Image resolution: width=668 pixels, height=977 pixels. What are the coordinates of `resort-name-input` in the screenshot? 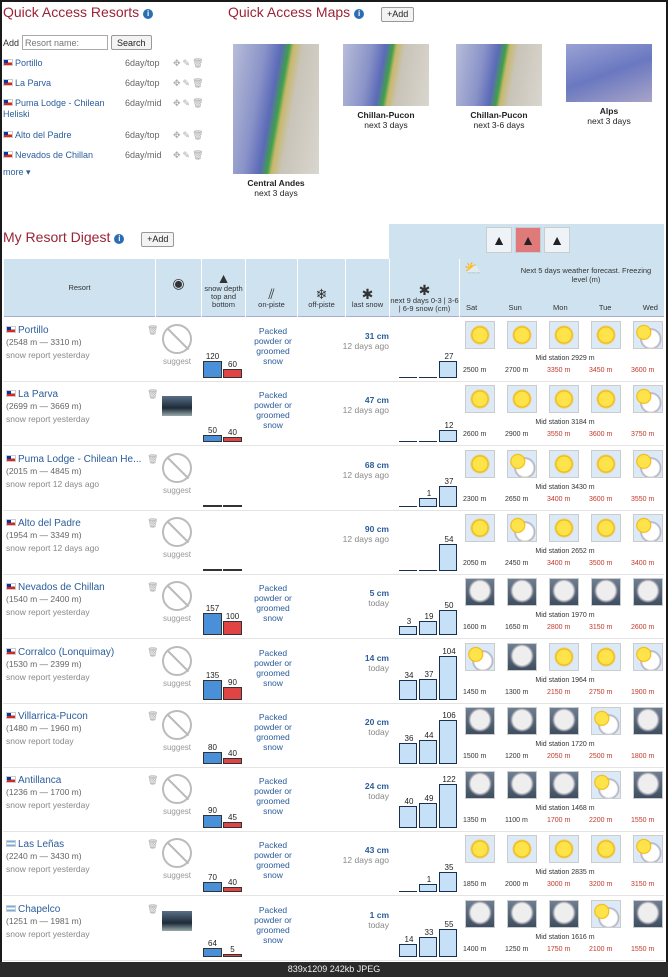 It's located at (65, 42).